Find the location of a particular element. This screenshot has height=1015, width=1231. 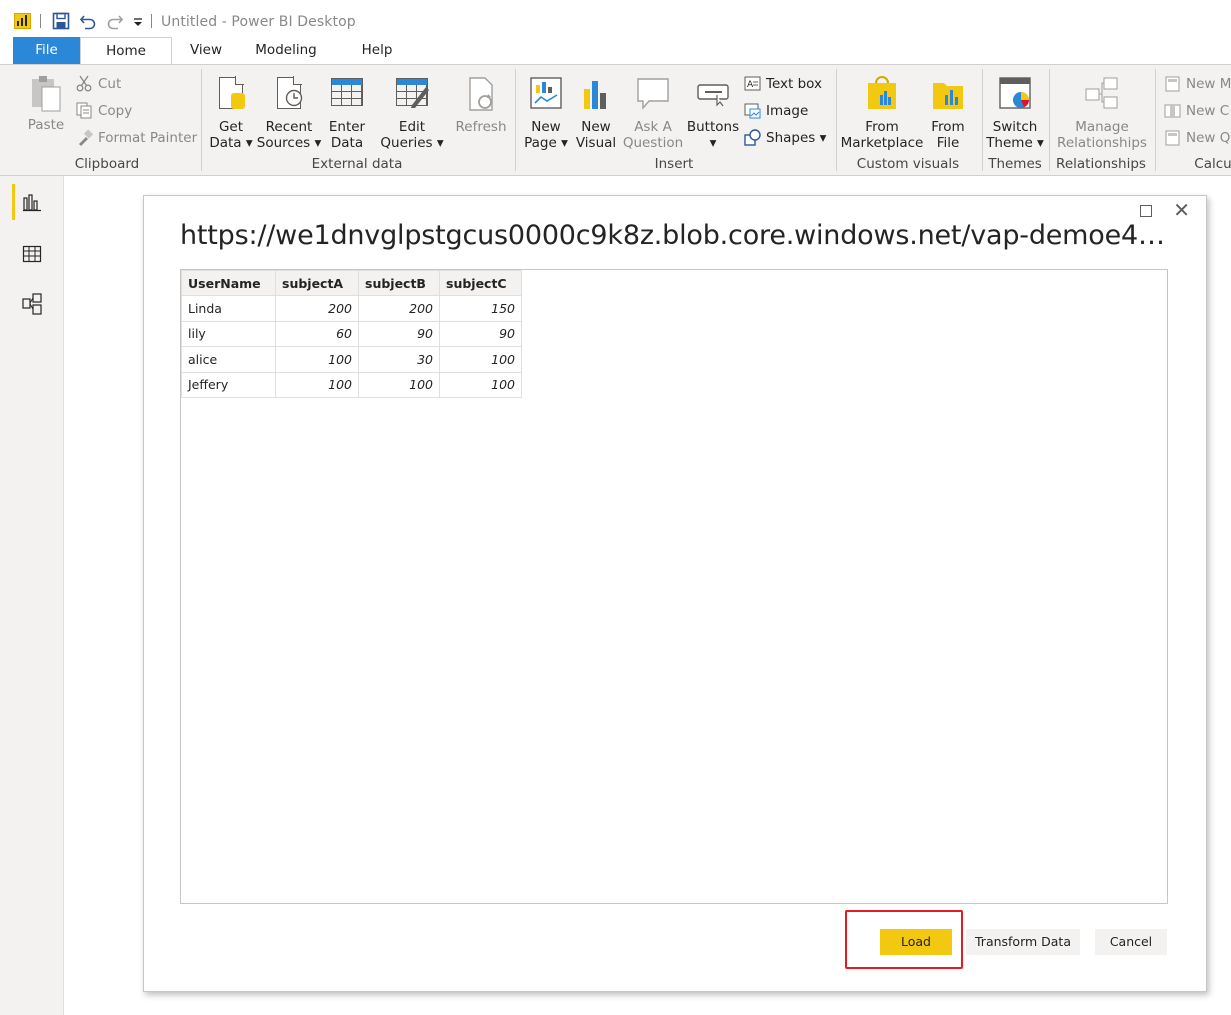

ask-question-button: Ask A Question is located at coordinates (653, 113).